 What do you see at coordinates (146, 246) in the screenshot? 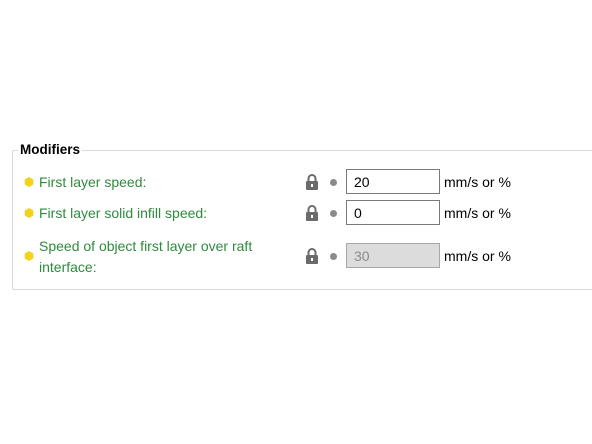
I see `option-label-line1: Speed of object first layer over raft` at bounding box center [146, 246].